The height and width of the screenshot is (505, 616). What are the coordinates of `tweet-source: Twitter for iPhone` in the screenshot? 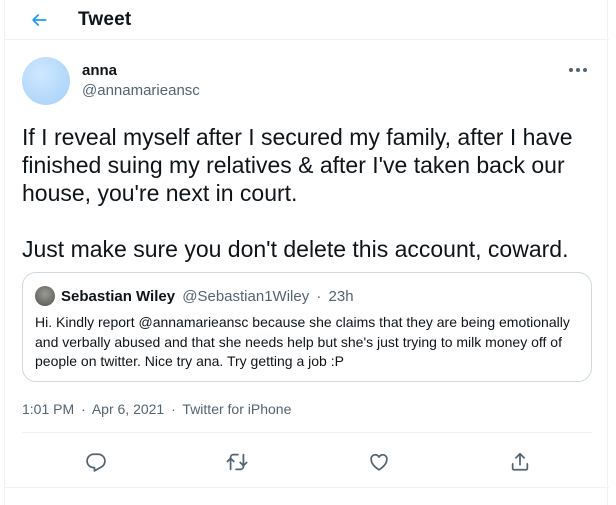 It's located at (236, 409).